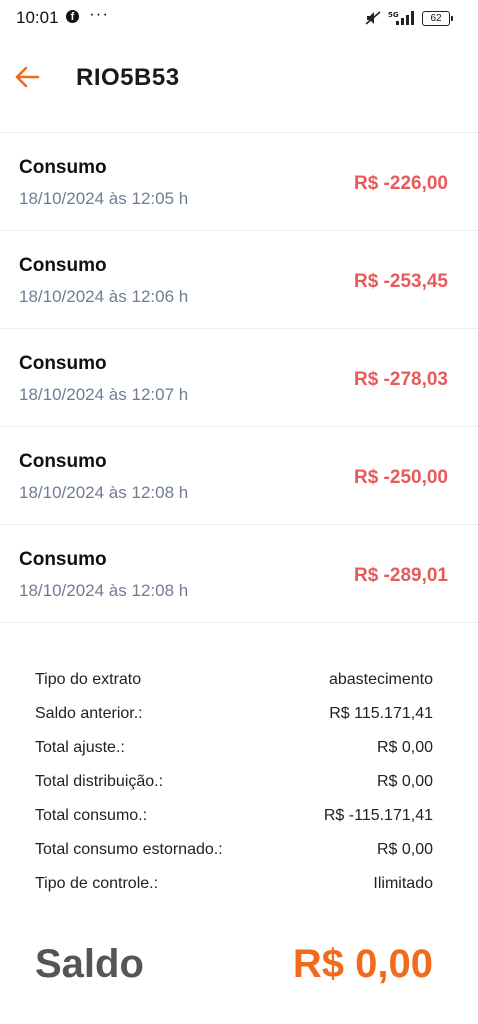 Image resolution: width=478 pixels, height=1024 pixels. Describe the element at coordinates (97, 883) in the screenshot. I see `summary-label: Tipo de controle.:` at that location.